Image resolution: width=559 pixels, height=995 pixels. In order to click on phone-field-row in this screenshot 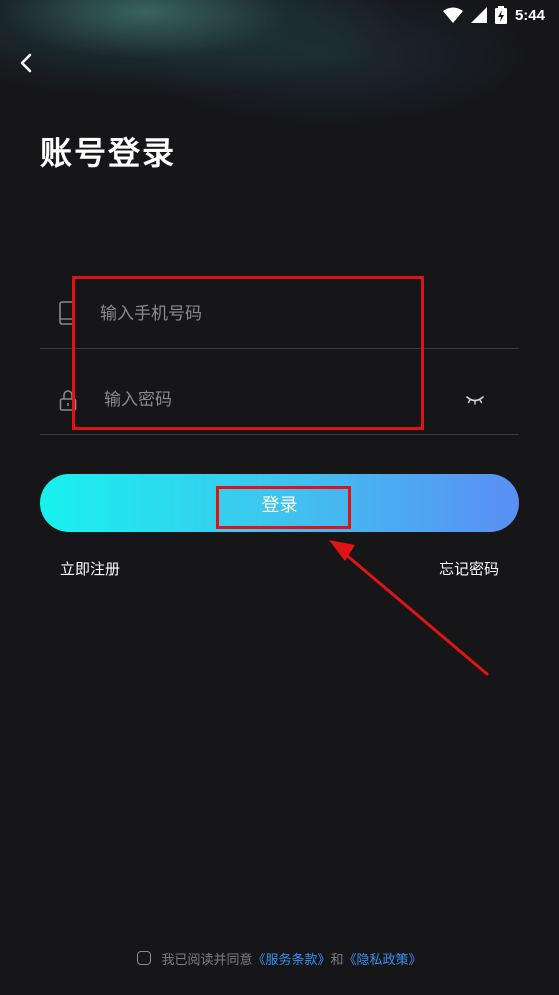, I will do `click(279, 313)`.